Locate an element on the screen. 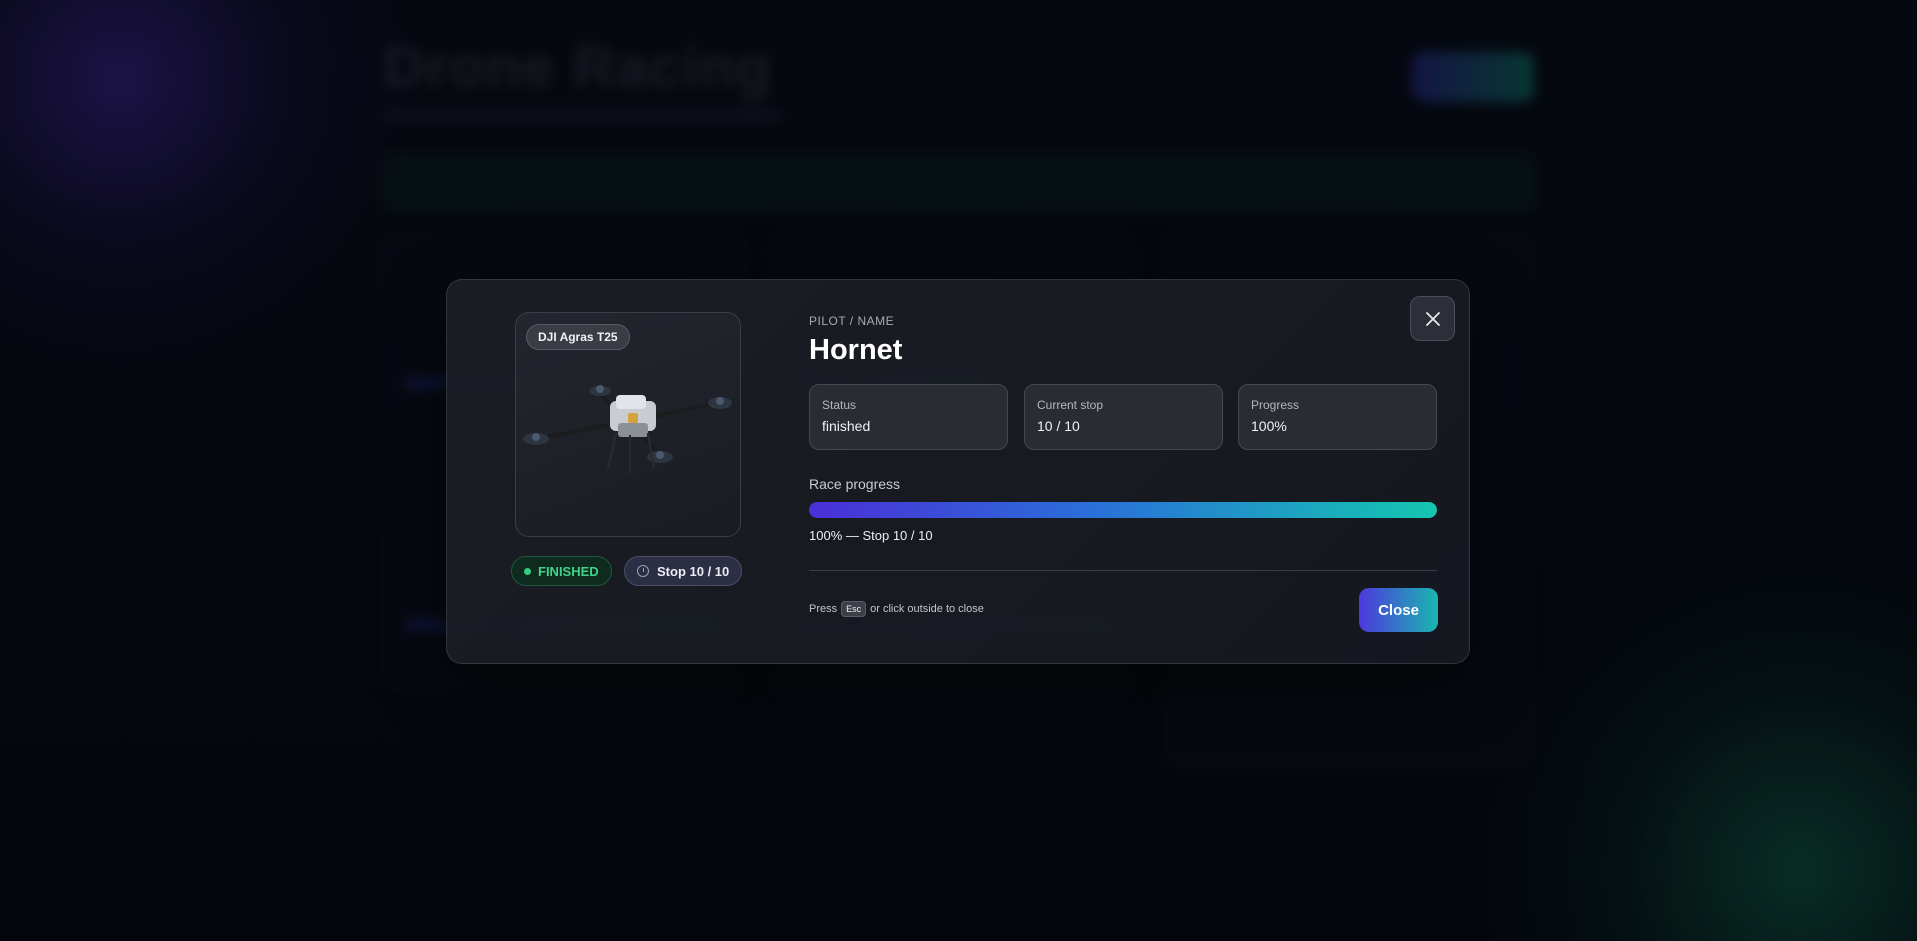 This screenshot has width=1917, height=941. race-progress-bar is located at coordinates (1123, 510).